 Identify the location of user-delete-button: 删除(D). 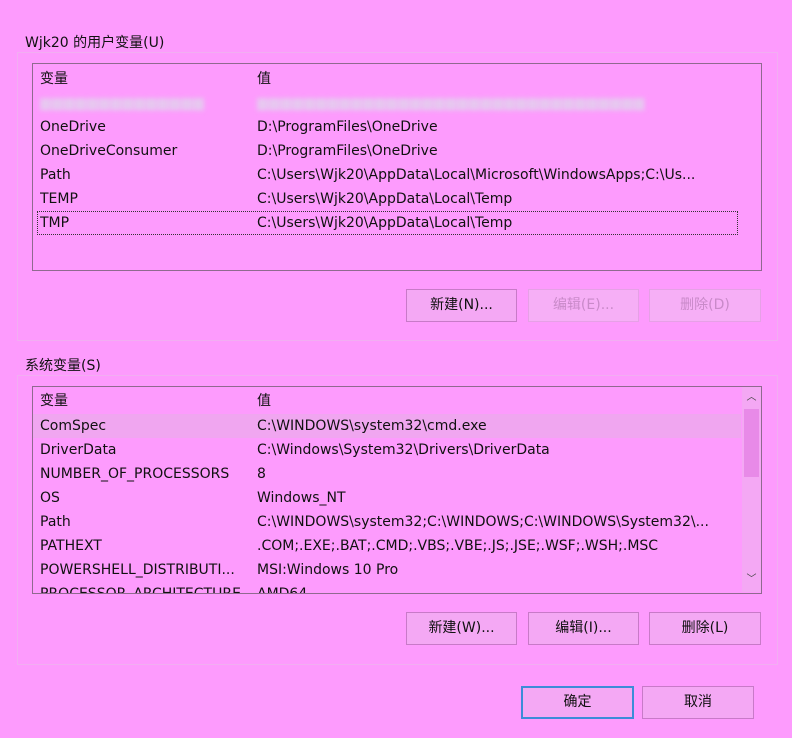
(705, 305).